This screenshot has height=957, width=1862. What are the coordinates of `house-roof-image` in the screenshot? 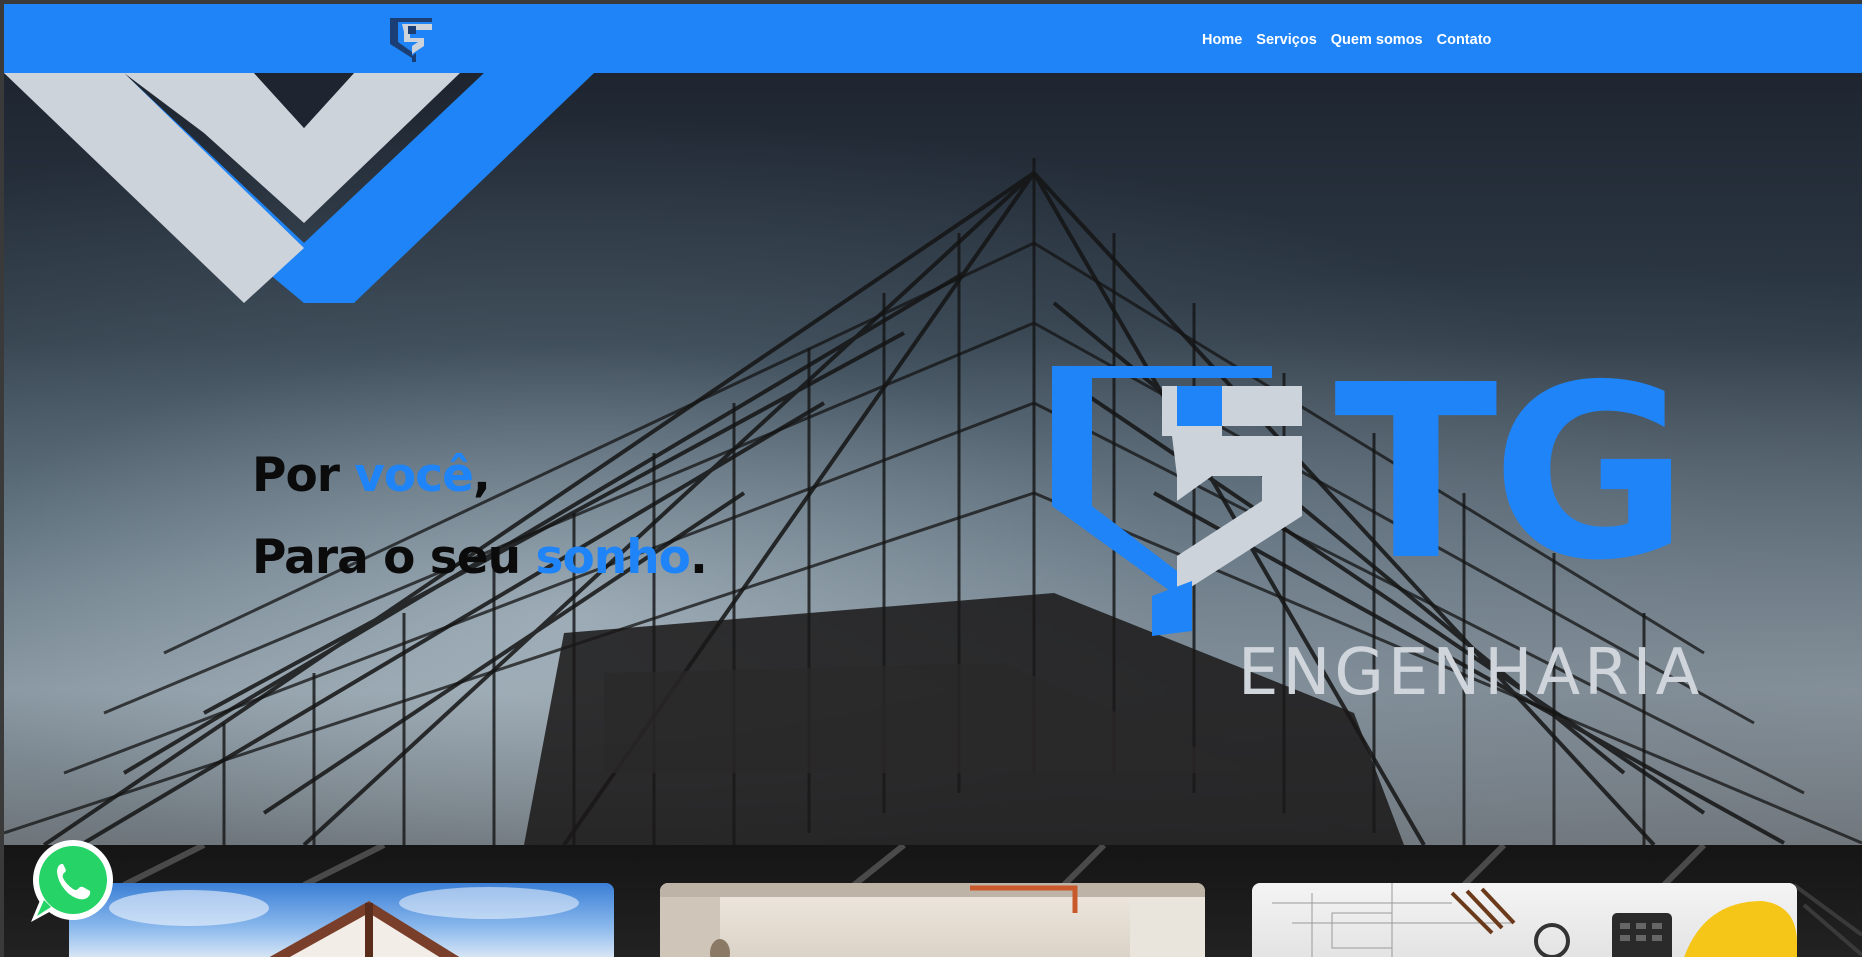 It's located at (344, 922).